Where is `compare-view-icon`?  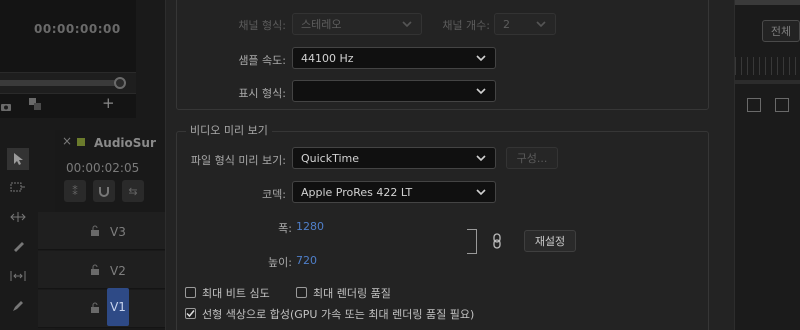 compare-view-icon is located at coordinates (782, 105).